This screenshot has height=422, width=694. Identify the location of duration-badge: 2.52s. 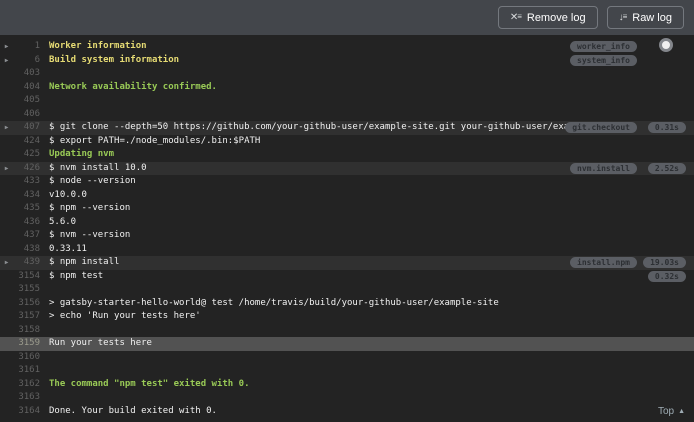
(666, 168).